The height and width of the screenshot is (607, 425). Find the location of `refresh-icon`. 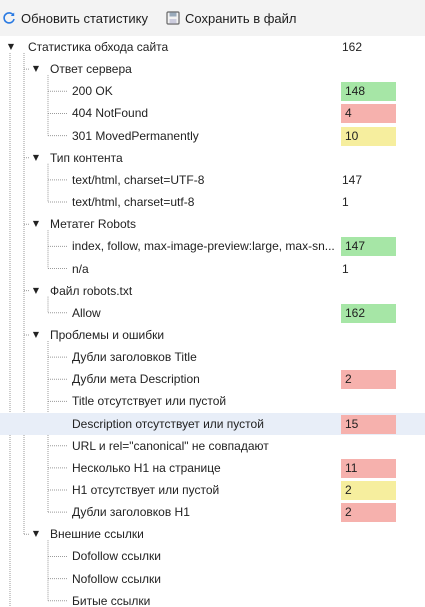

refresh-icon is located at coordinates (9, 18).